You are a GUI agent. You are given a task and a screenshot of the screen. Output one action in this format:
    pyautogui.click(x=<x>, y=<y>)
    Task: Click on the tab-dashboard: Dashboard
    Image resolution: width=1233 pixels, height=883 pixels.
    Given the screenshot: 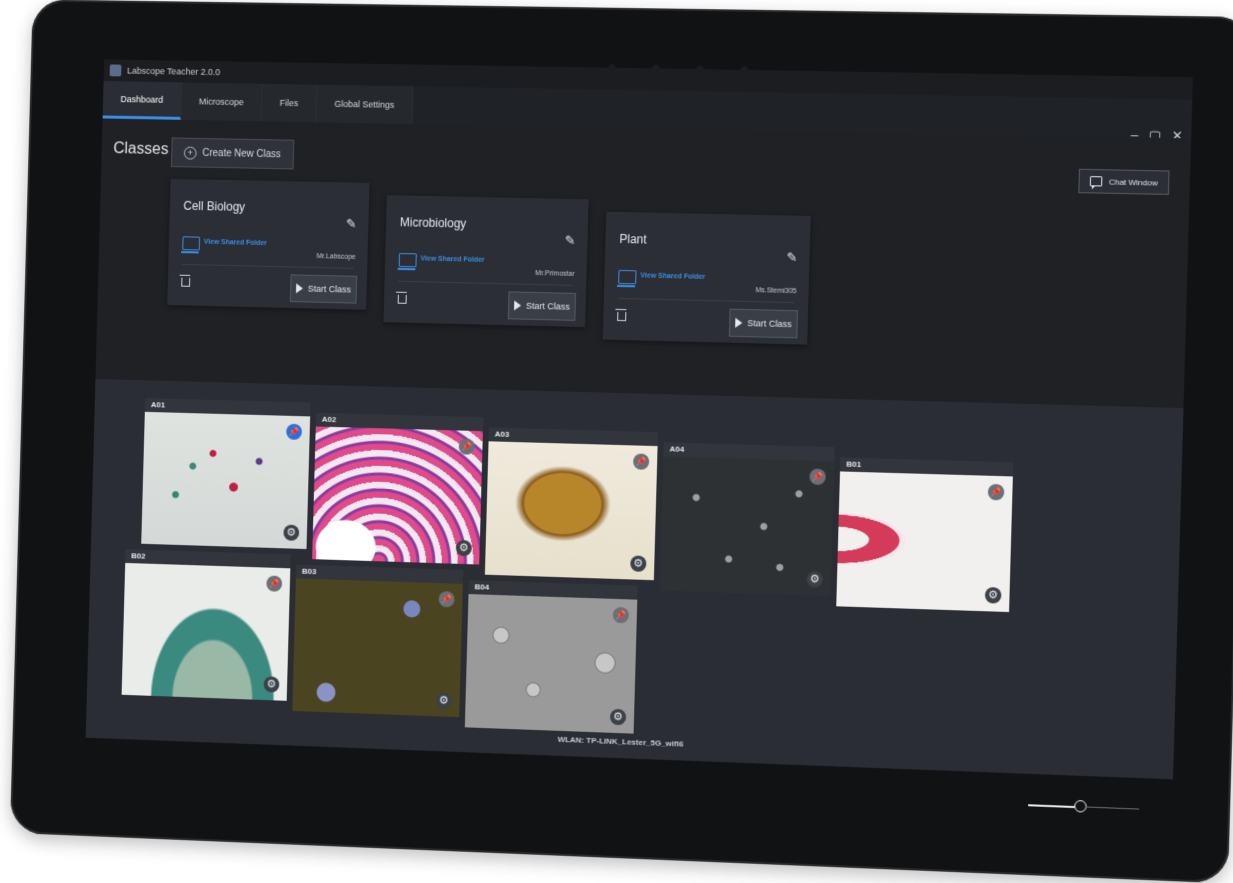 What is the action you would take?
    pyautogui.click(x=142, y=100)
    